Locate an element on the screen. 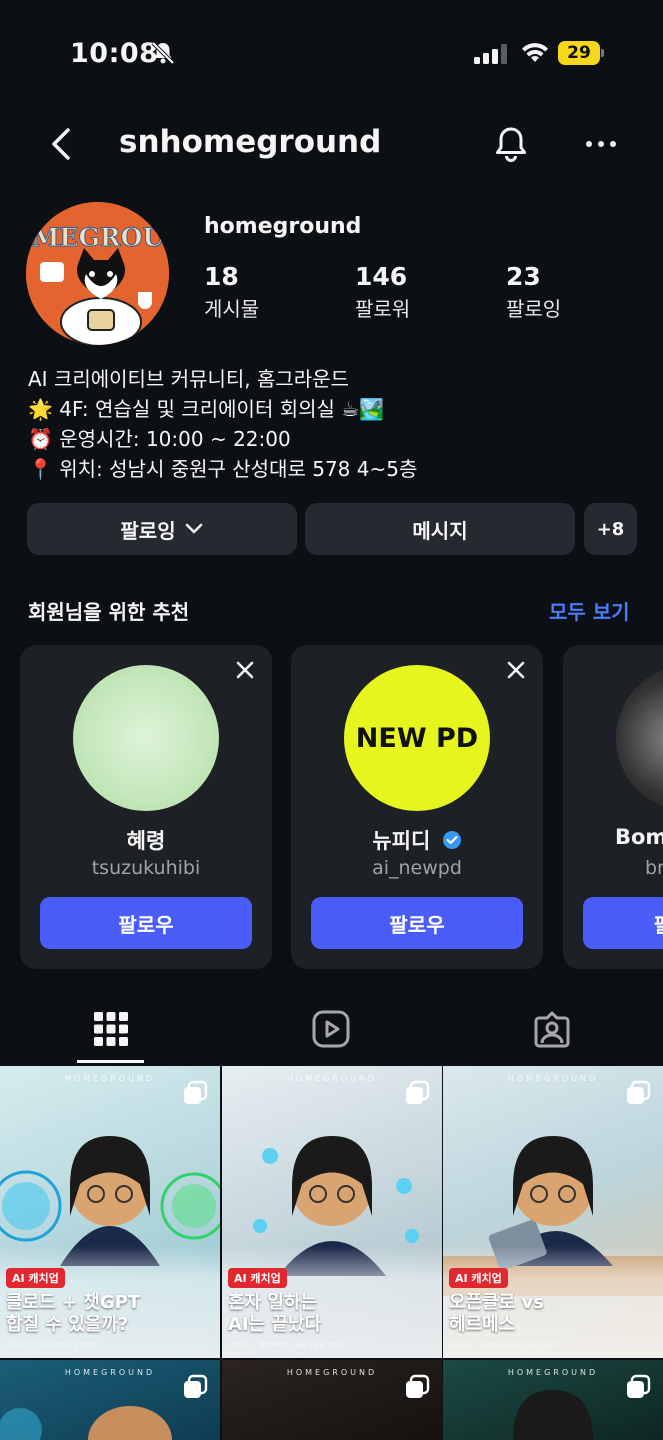  profile-username: snhomeground is located at coordinates (250, 142).